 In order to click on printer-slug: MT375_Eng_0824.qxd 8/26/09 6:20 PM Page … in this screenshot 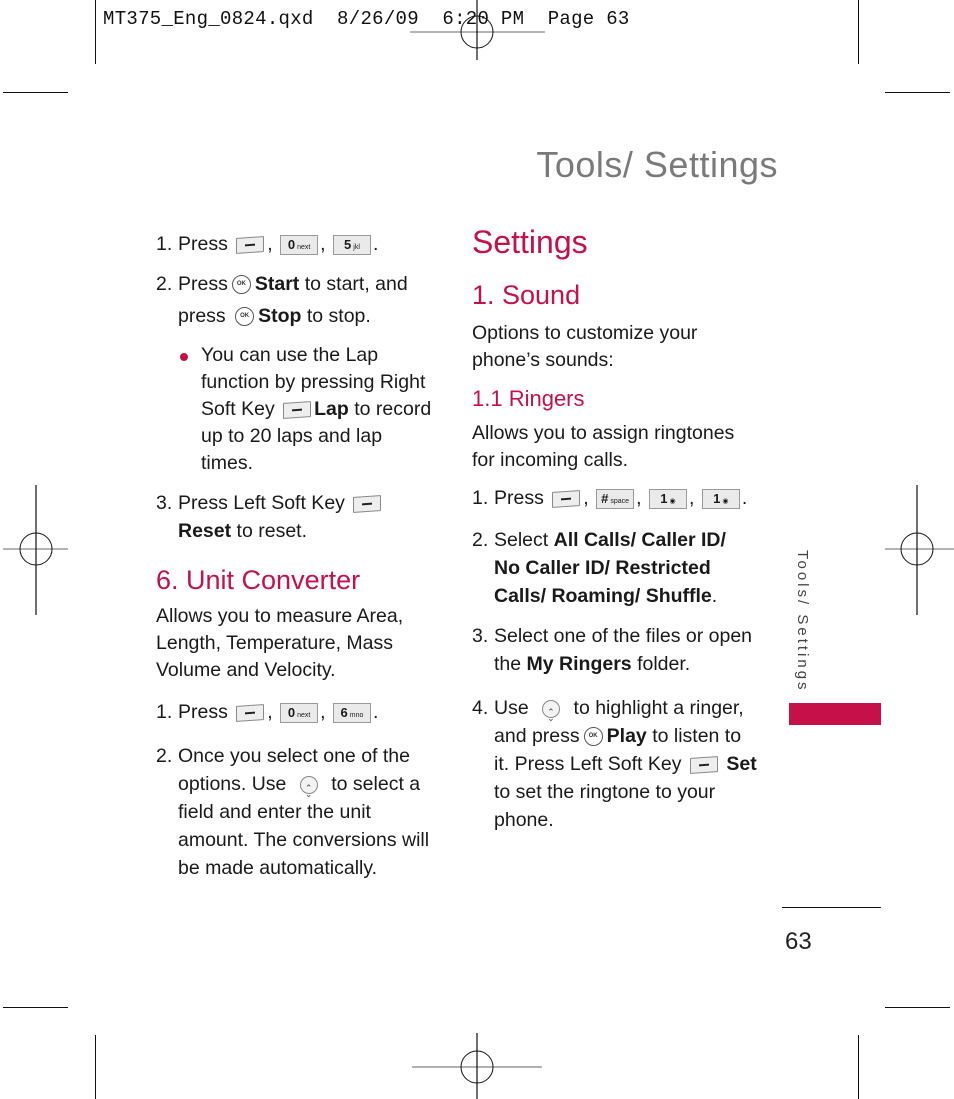, I will do `click(366, 19)`.